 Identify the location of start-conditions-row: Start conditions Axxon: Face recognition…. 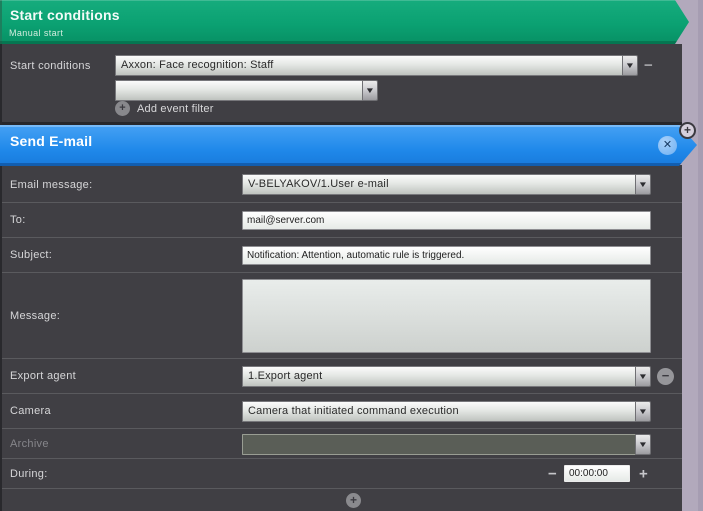
(342, 65).